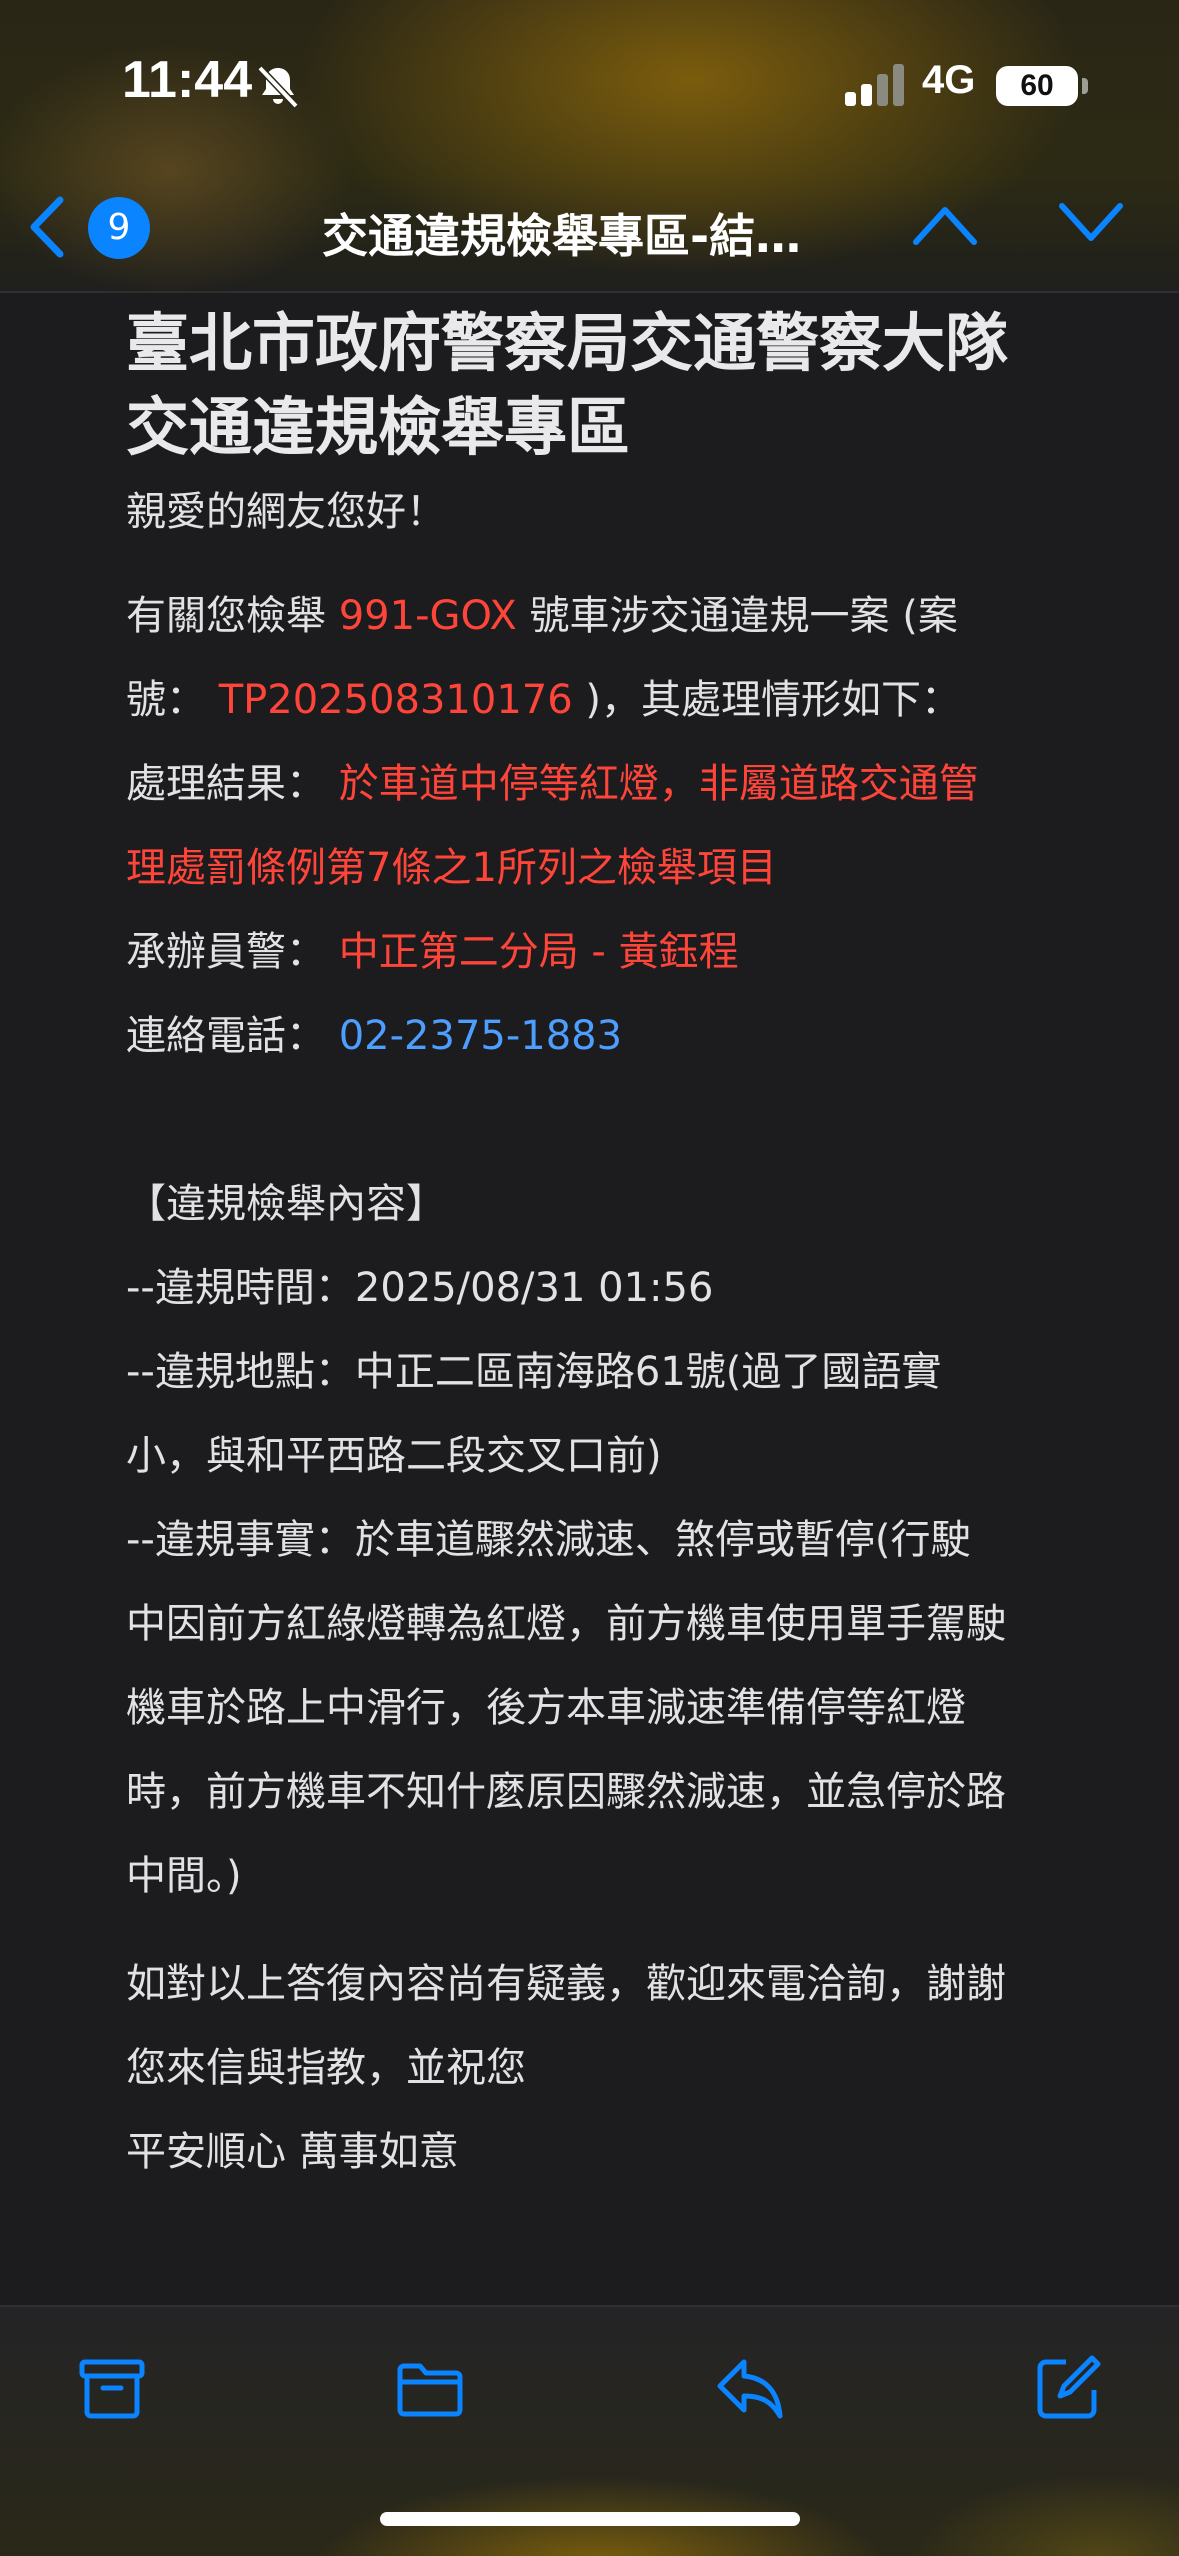 The width and height of the screenshot is (1179, 2556). What do you see at coordinates (232, 616) in the screenshot?
I see `intro-text: 有關您檢舉` at bounding box center [232, 616].